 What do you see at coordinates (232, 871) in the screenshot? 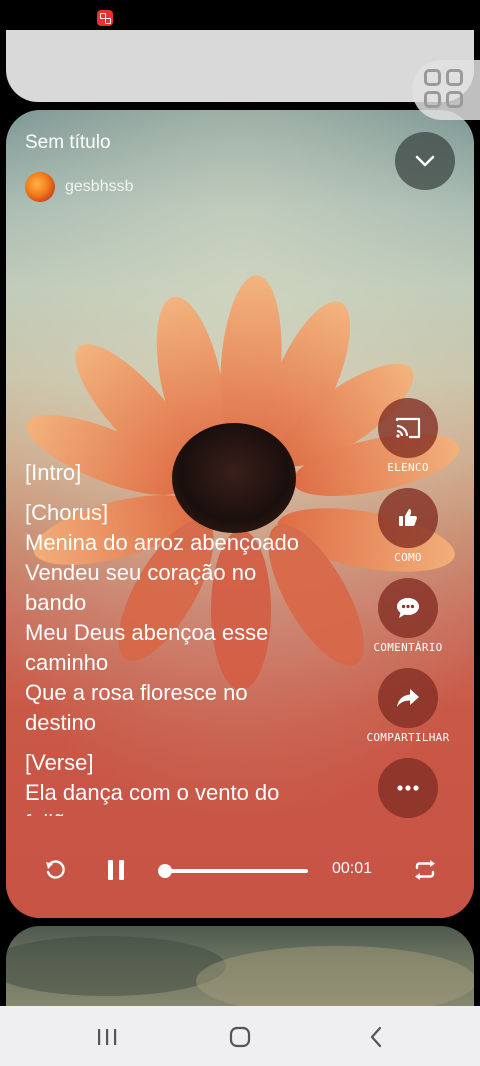
I see `progress-slider` at bounding box center [232, 871].